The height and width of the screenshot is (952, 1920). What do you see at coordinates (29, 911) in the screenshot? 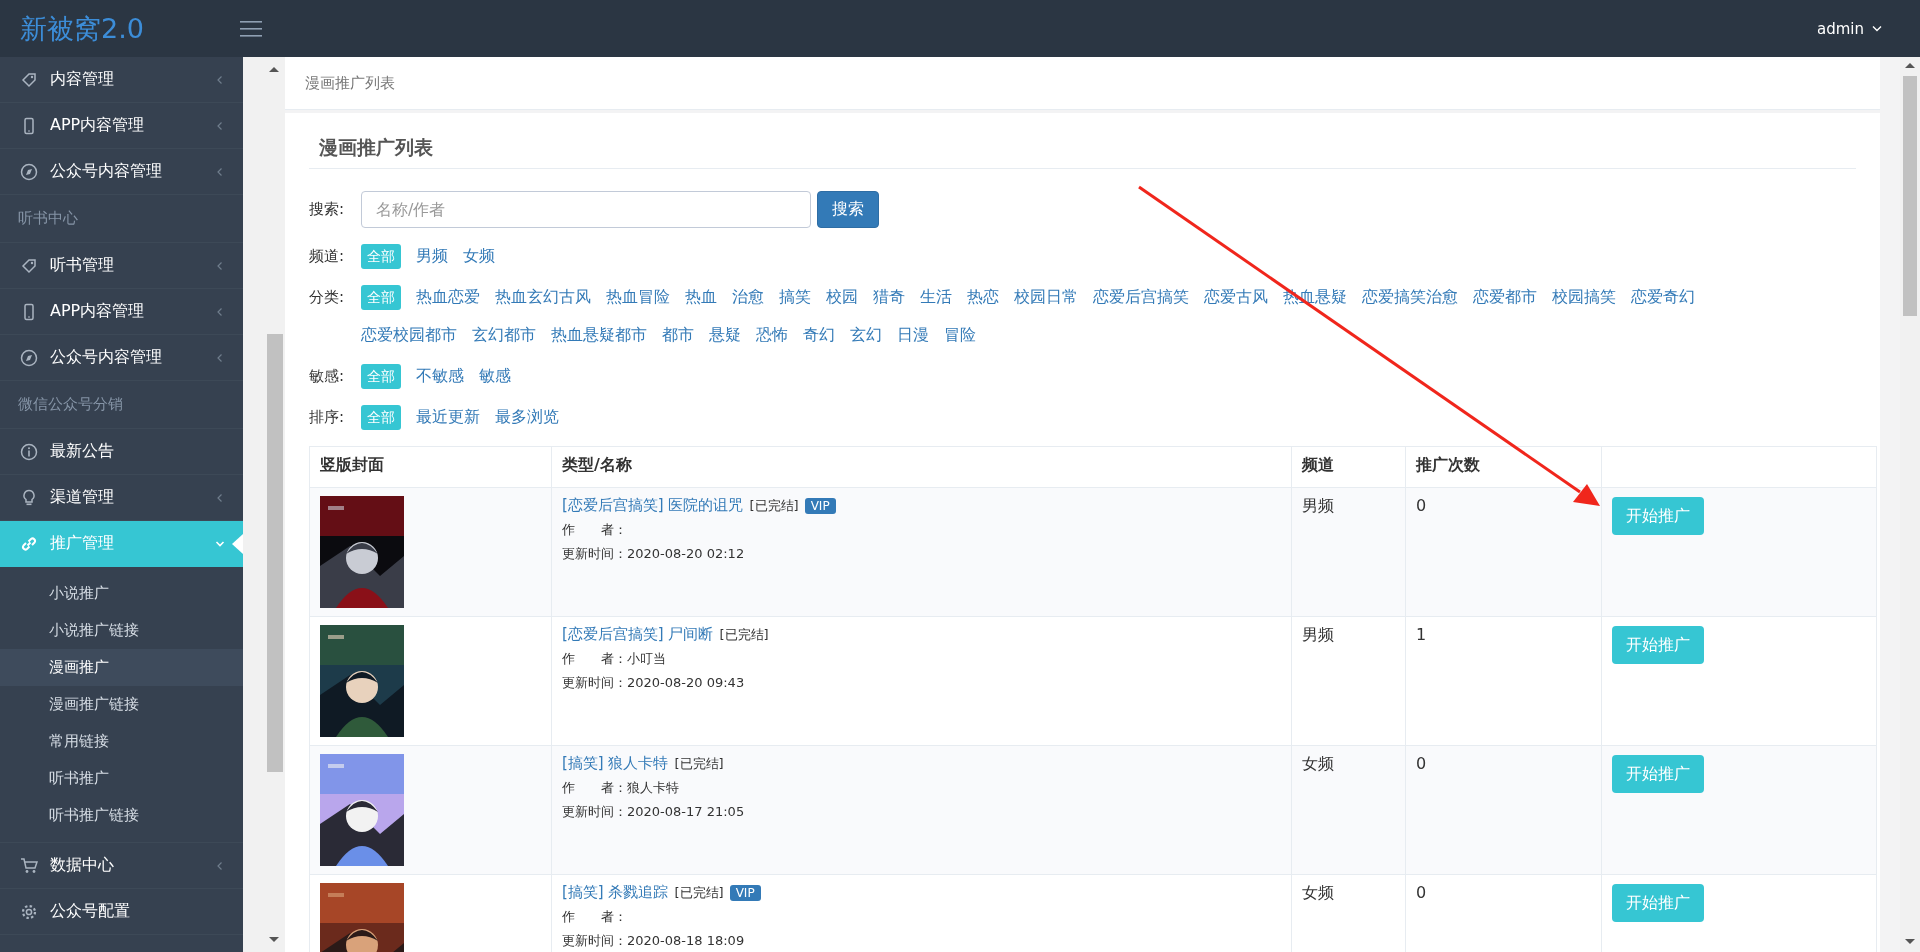
I see `gear-icon` at bounding box center [29, 911].